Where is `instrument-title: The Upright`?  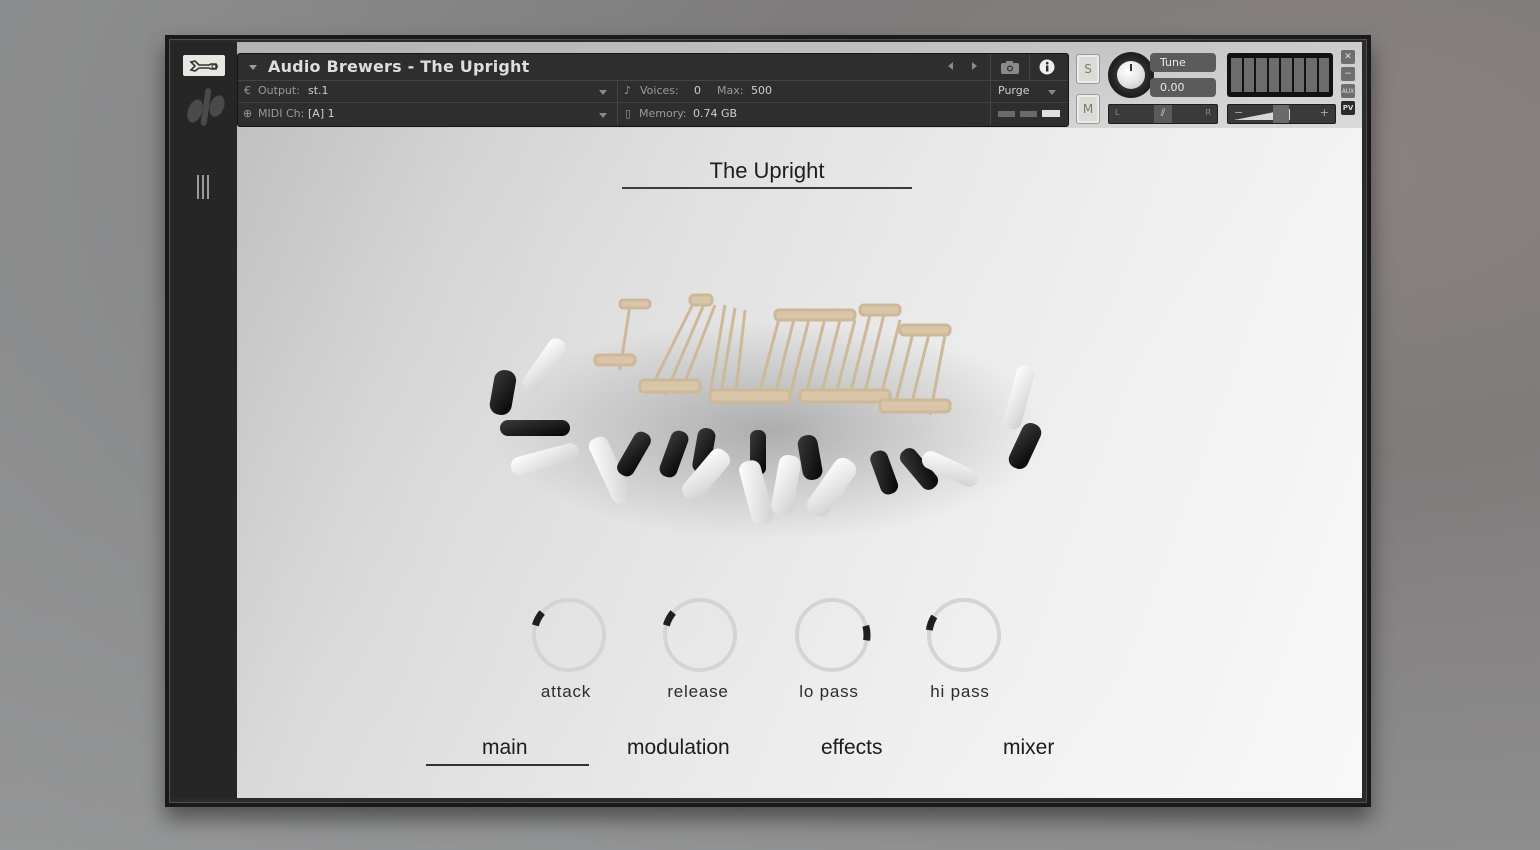 instrument-title: The Upright is located at coordinates (767, 170).